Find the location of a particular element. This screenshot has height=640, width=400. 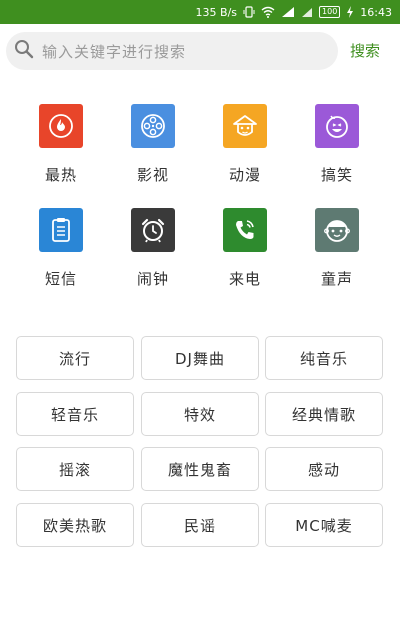

search-button: 搜索 is located at coordinates (365, 50).